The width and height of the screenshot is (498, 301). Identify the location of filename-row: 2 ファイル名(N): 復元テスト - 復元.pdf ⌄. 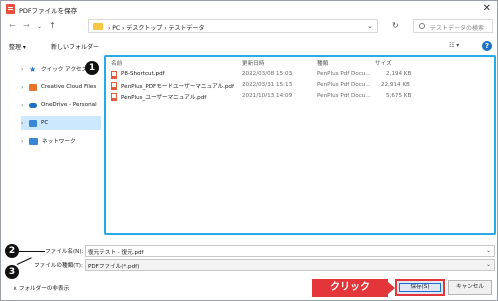
(249, 251).